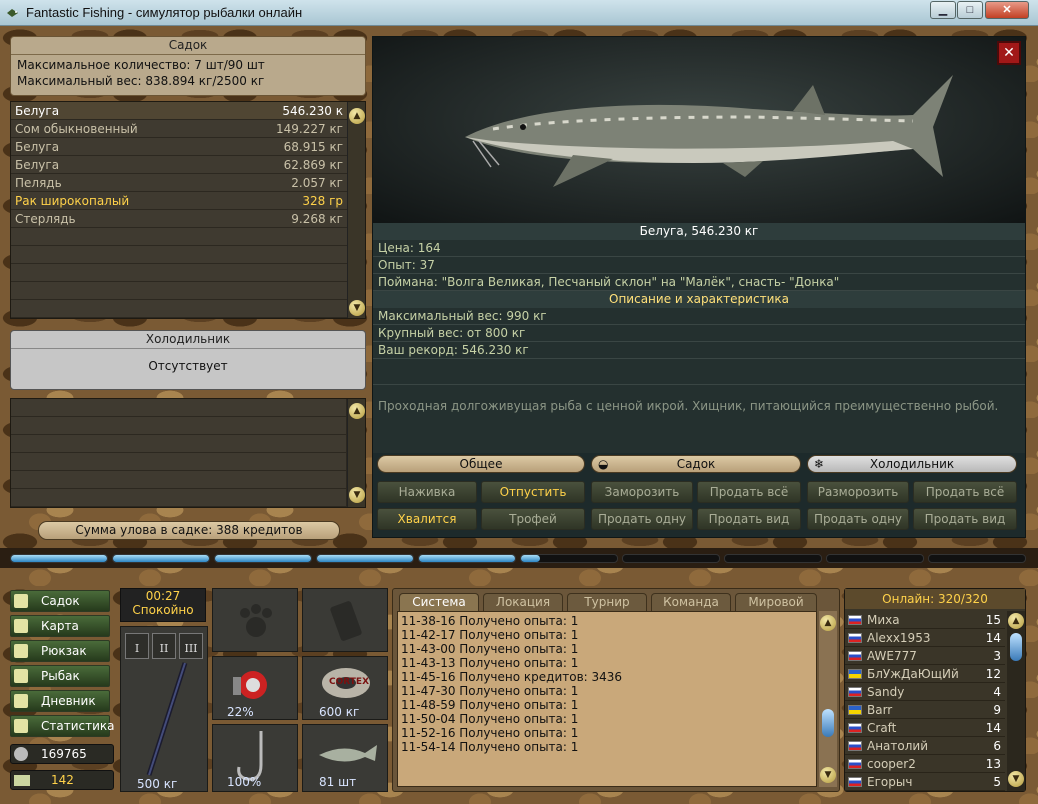 The height and width of the screenshot is (804, 1038). I want to click on tab-general: Общее, so click(481, 464).